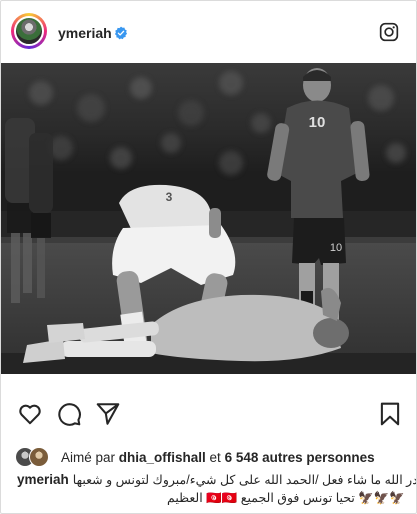 This screenshot has height=514, width=417. What do you see at coordinates (300, 457) in the screenshot?
I see `likes-count: 6 548 autres personnes` at bounding box center [300, 457].